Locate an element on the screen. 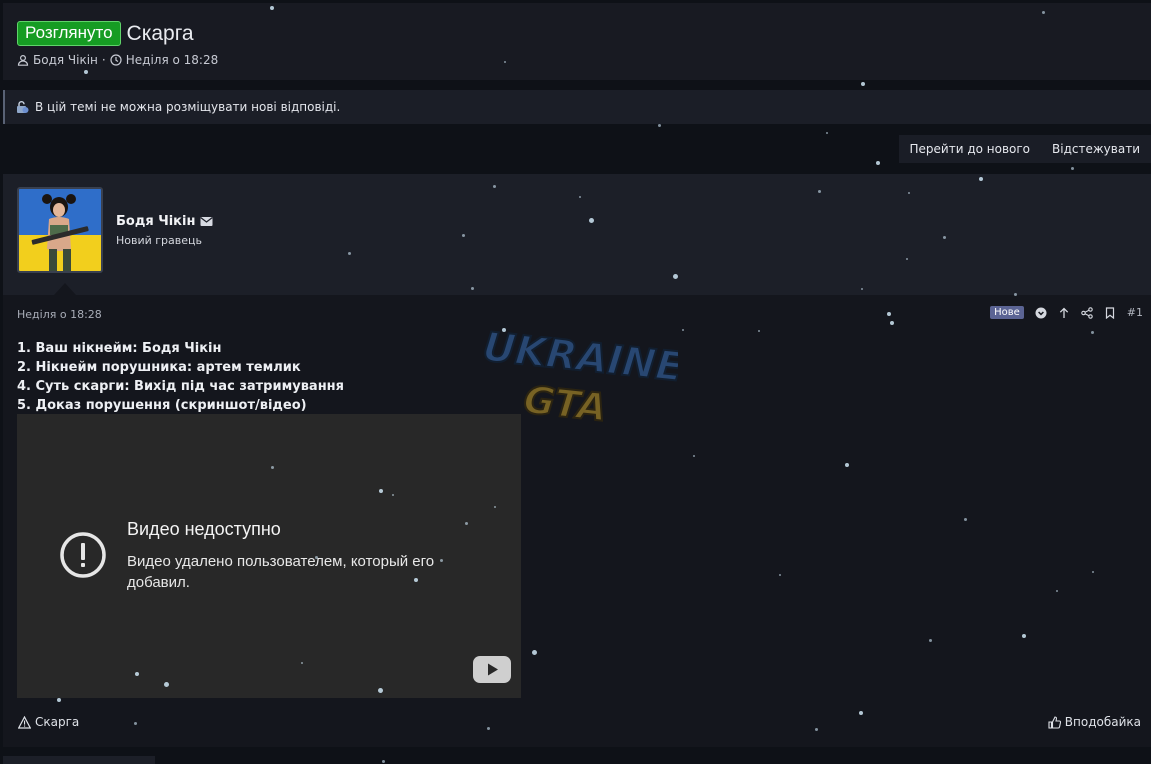 The width and height of the screenshot is (1151, 764). arrow-up-icon is located at coordinates (1064, 313).